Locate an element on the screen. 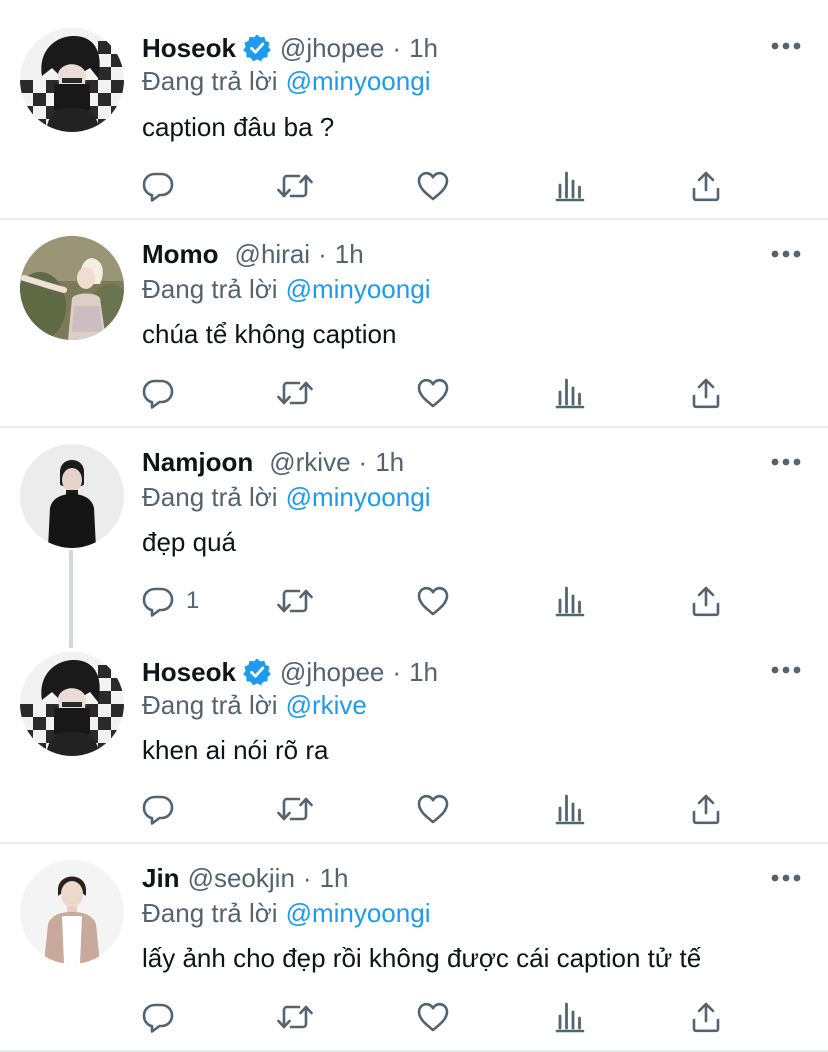  mention-link: @rkive is located at coordinates (326, 705).